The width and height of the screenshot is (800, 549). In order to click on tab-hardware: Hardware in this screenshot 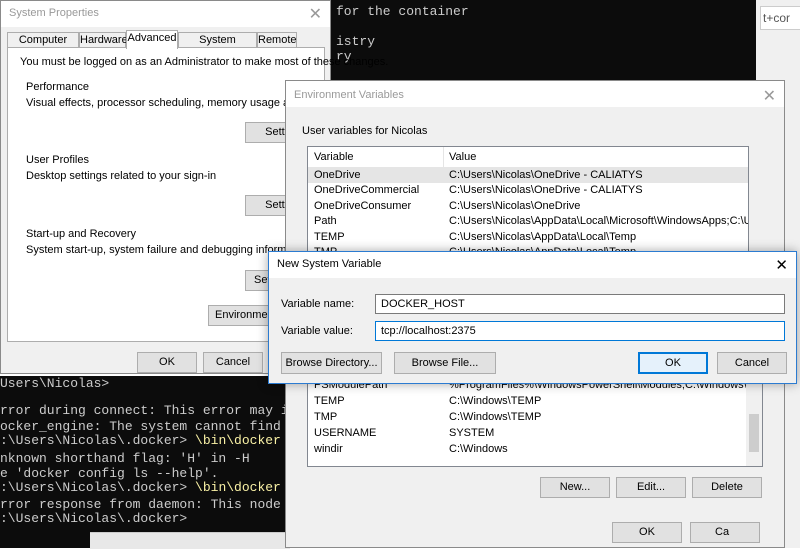, I will do `click(103, 40)`.